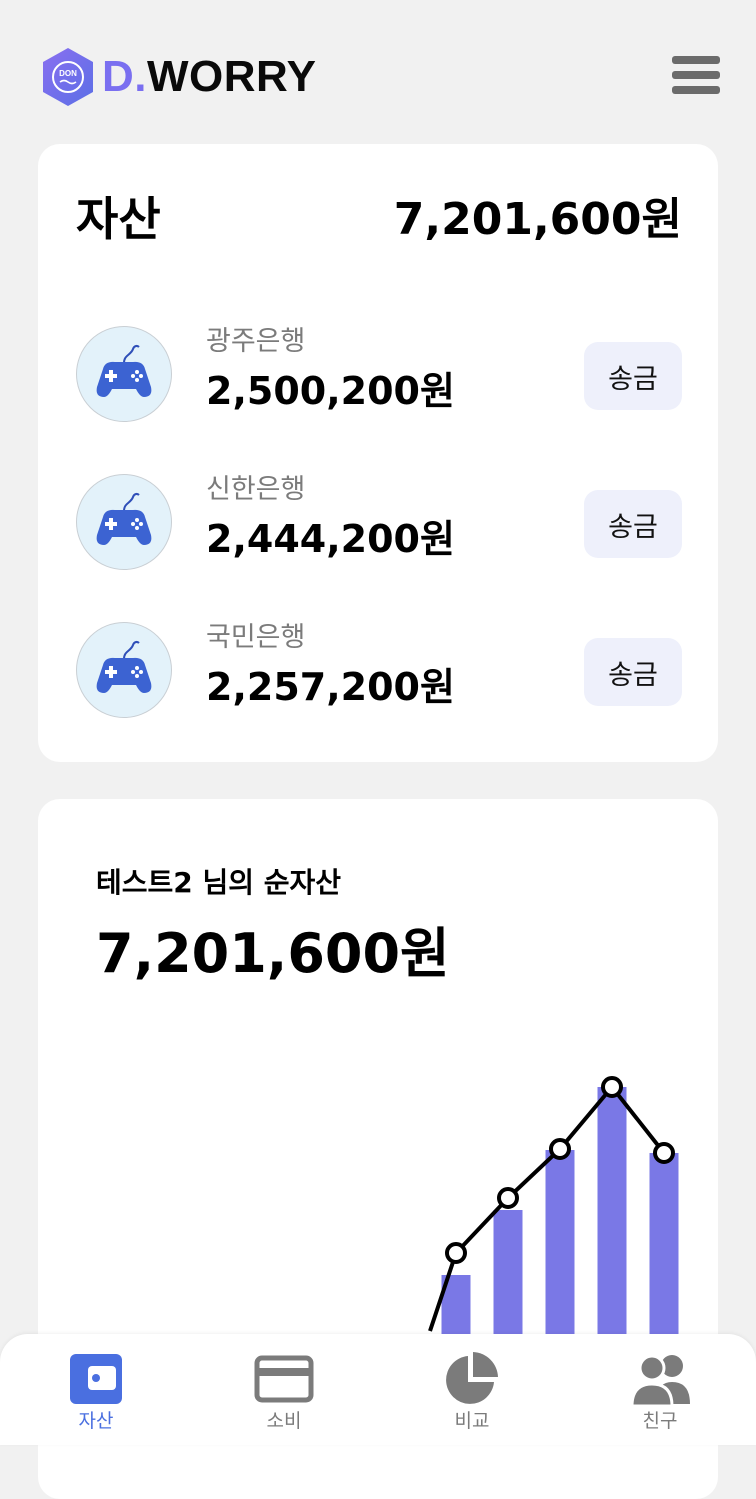  I want to click on credit-card-icon, so click(284, 1378).